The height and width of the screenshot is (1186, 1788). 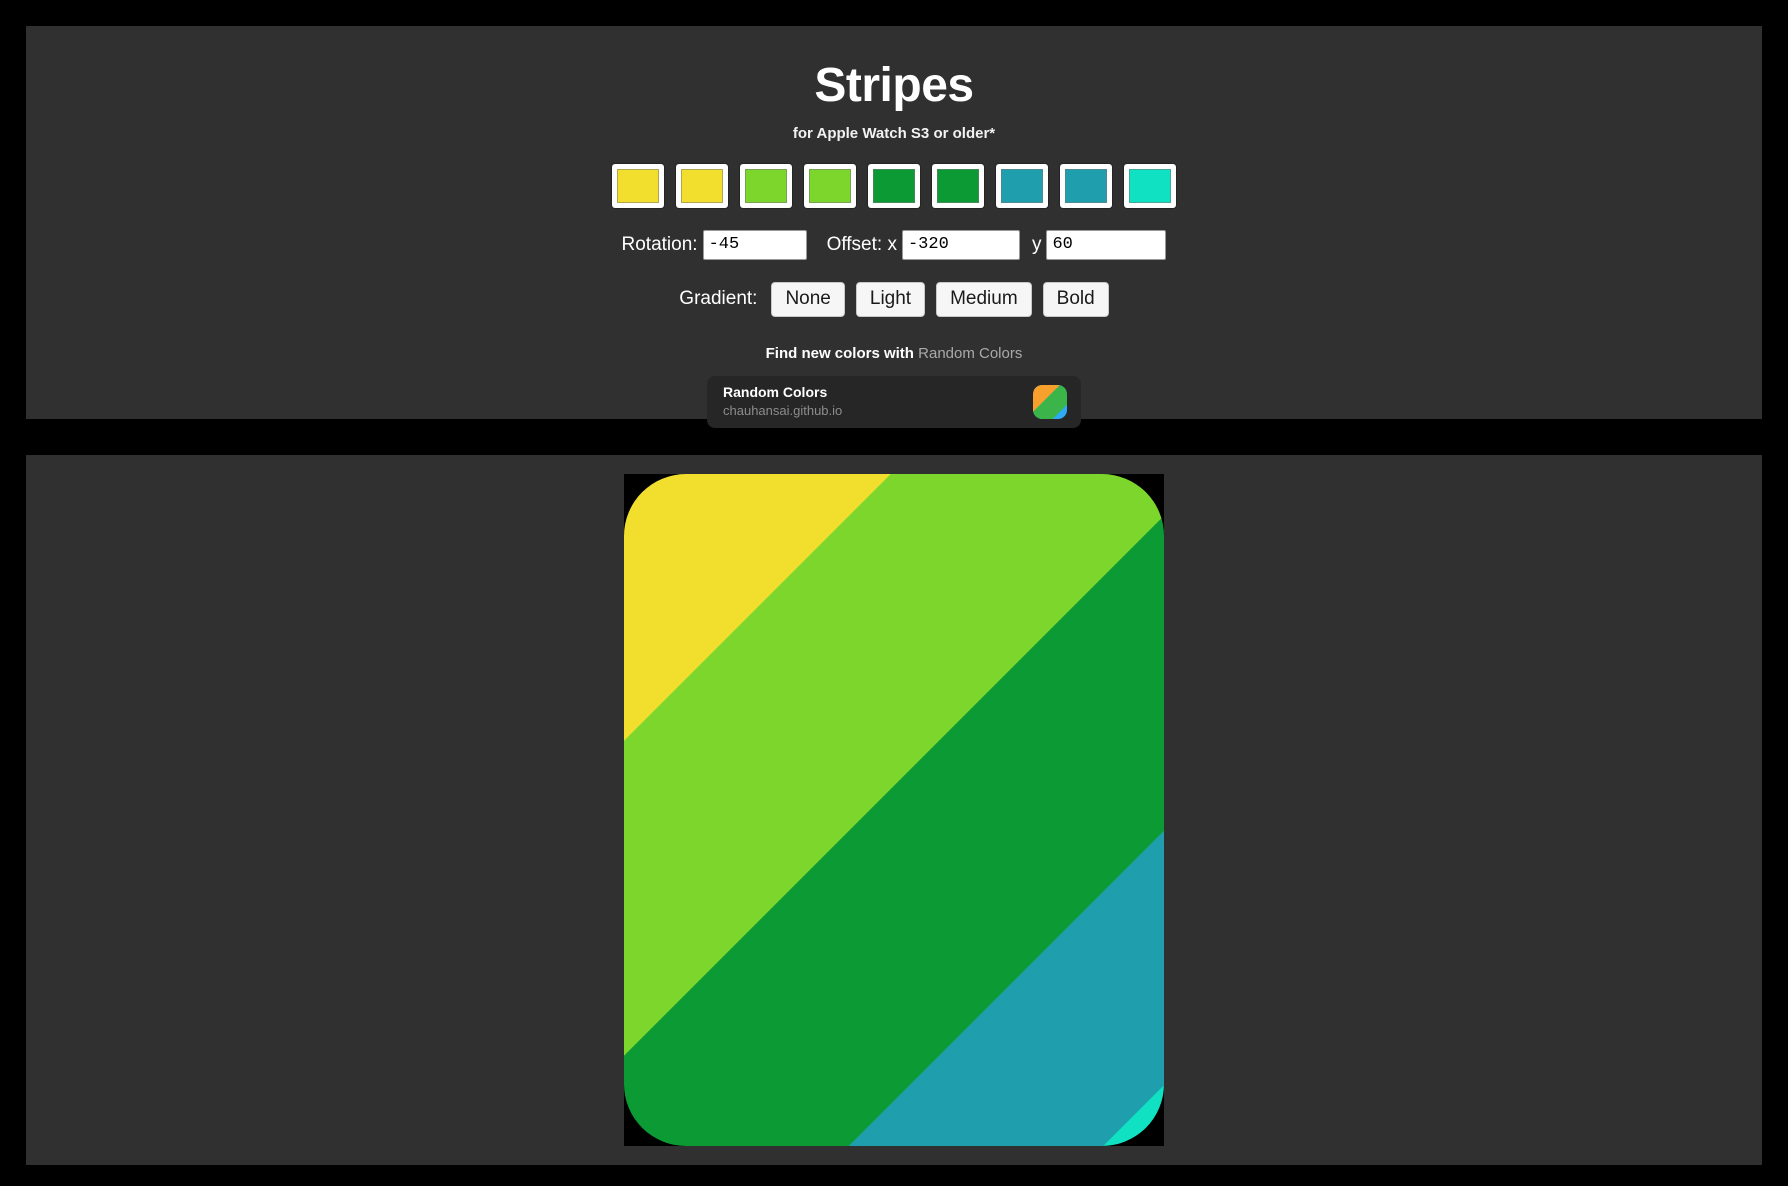 I want to click on offset-x-label: Offset: x, so click(x=861, y=244).